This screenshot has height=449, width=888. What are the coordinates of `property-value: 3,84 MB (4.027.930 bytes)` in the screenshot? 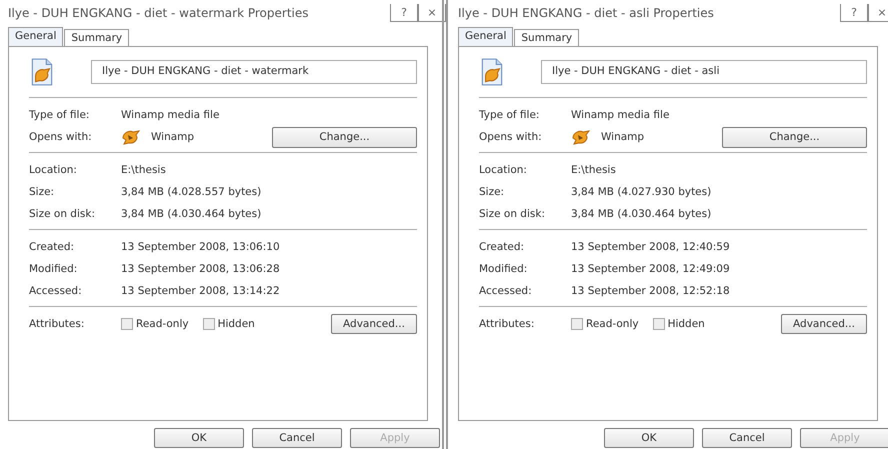 It's located at (641, 192).